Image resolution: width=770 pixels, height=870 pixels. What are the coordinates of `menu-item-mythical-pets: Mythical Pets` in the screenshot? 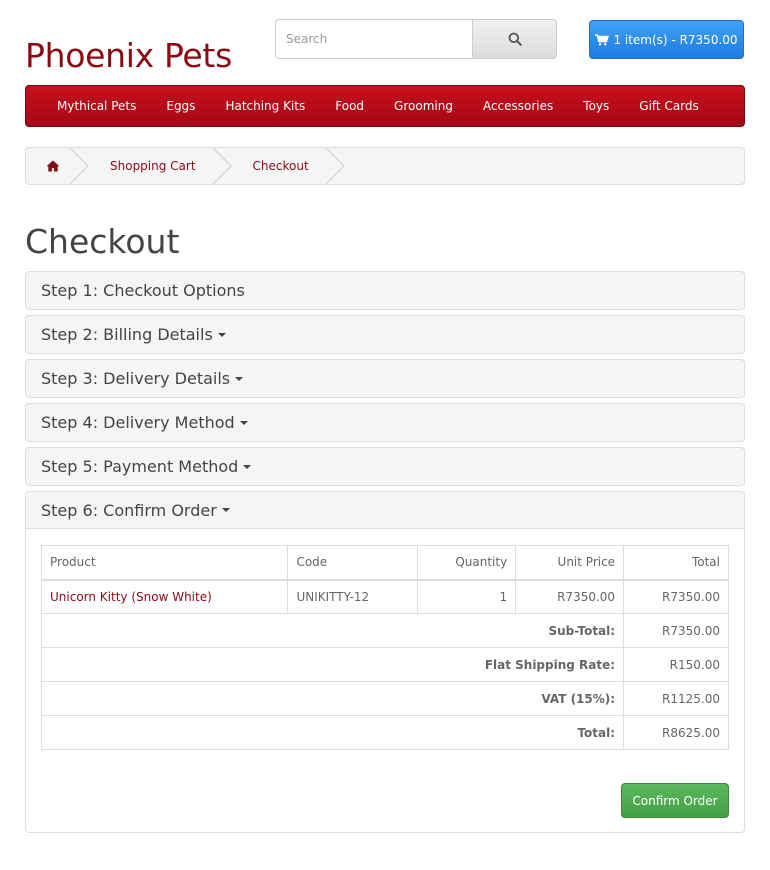 It's located at (96, 106).